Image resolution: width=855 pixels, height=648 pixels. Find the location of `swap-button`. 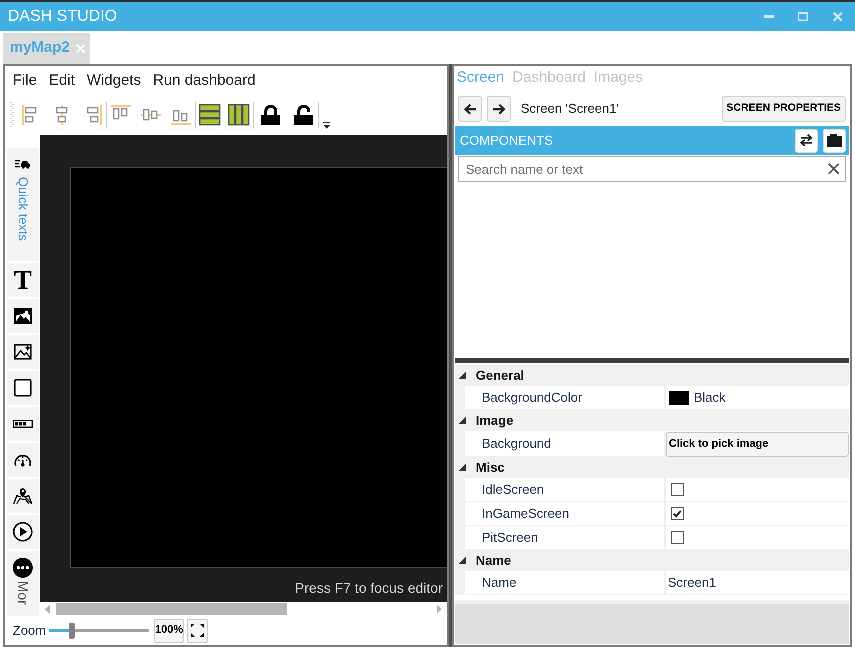

swap-button is located at coordinates (806, 140).